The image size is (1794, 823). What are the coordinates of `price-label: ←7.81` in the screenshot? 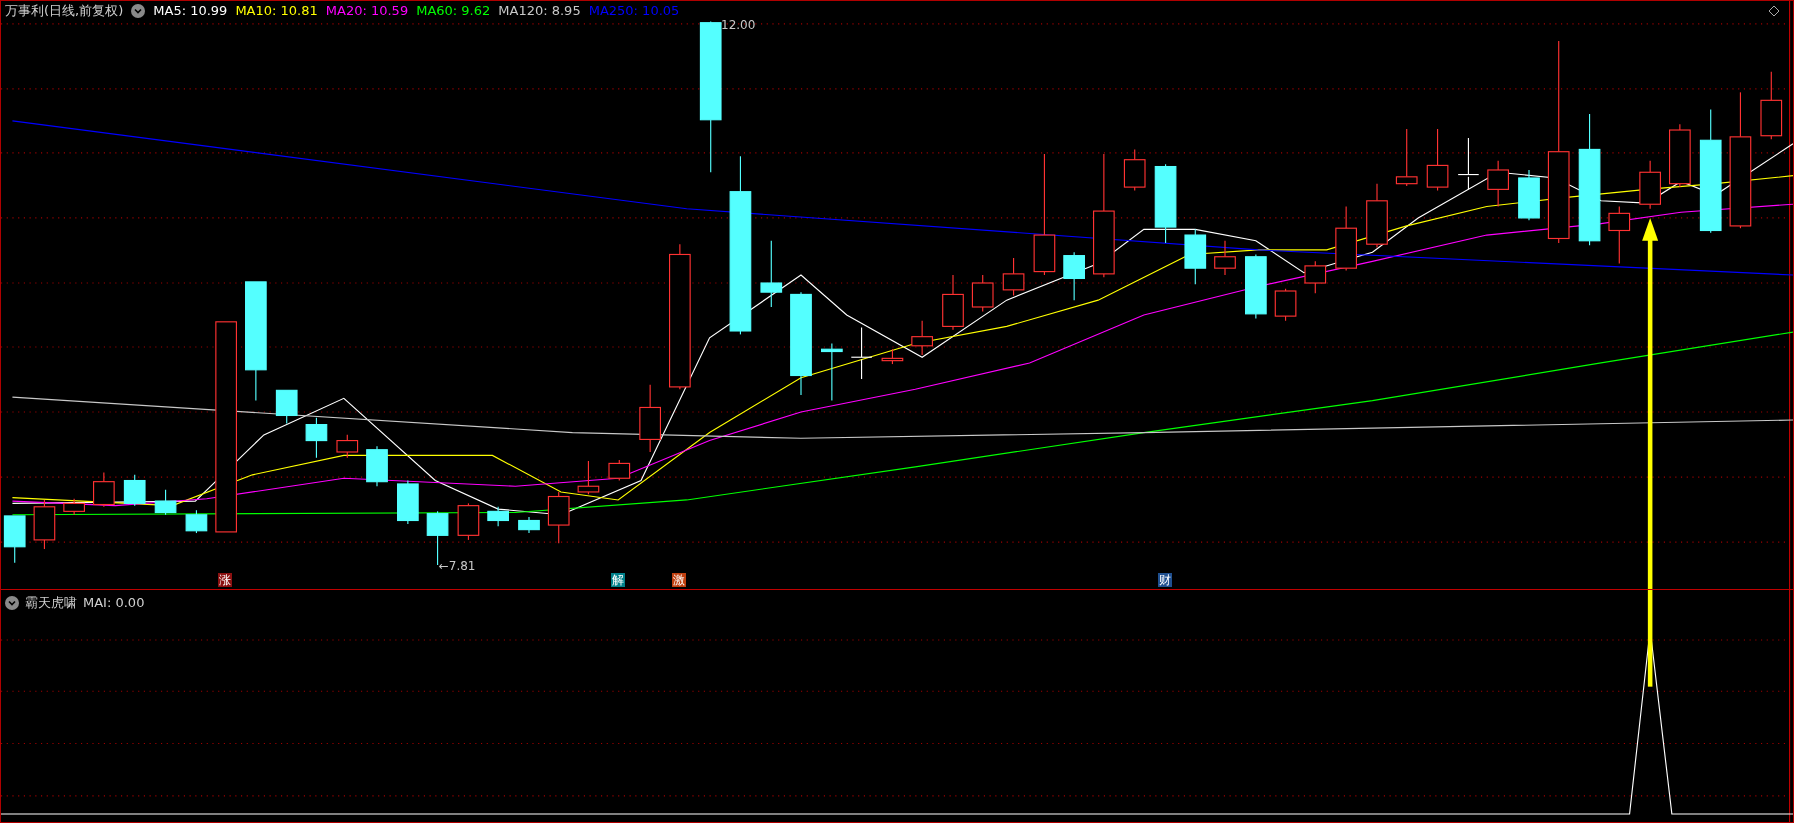 It's located at (457, 566).